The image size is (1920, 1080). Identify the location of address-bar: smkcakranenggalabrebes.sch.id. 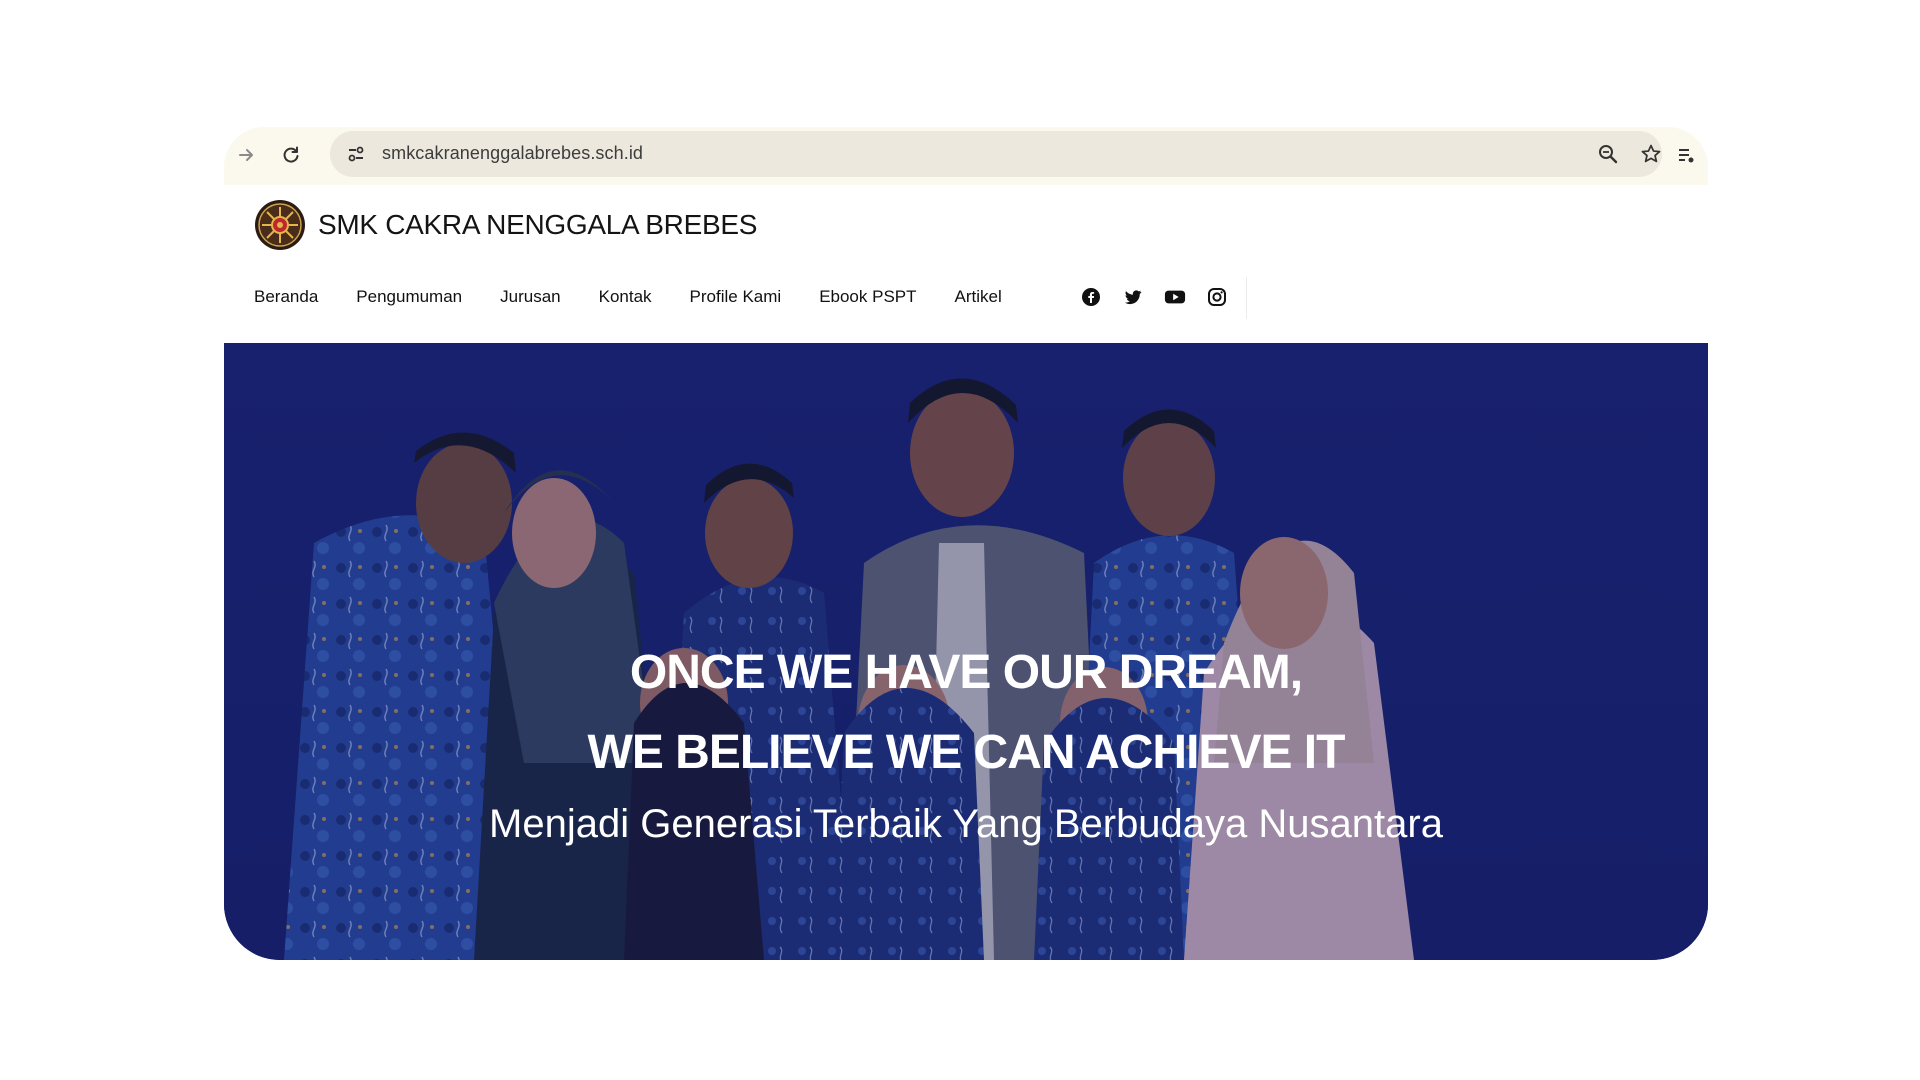
(996, 154).